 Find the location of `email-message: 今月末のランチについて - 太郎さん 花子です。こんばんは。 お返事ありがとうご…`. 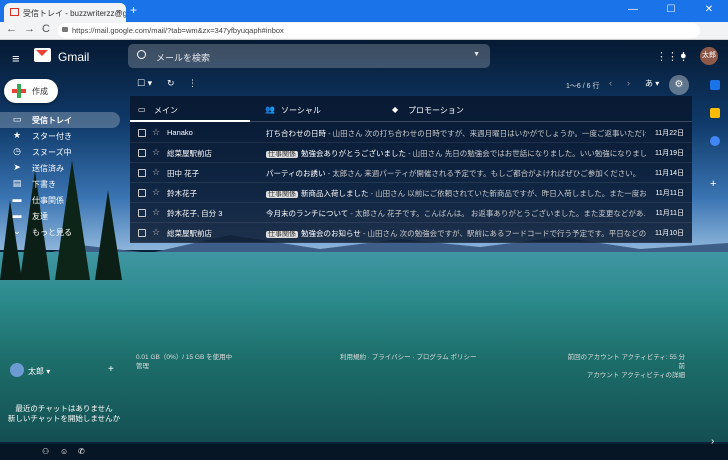

email-message: 今月末のランチについて - 太郎さん 花子です。こんばんは。 お返事ありがとうご… is located at coordinates (456, 213).